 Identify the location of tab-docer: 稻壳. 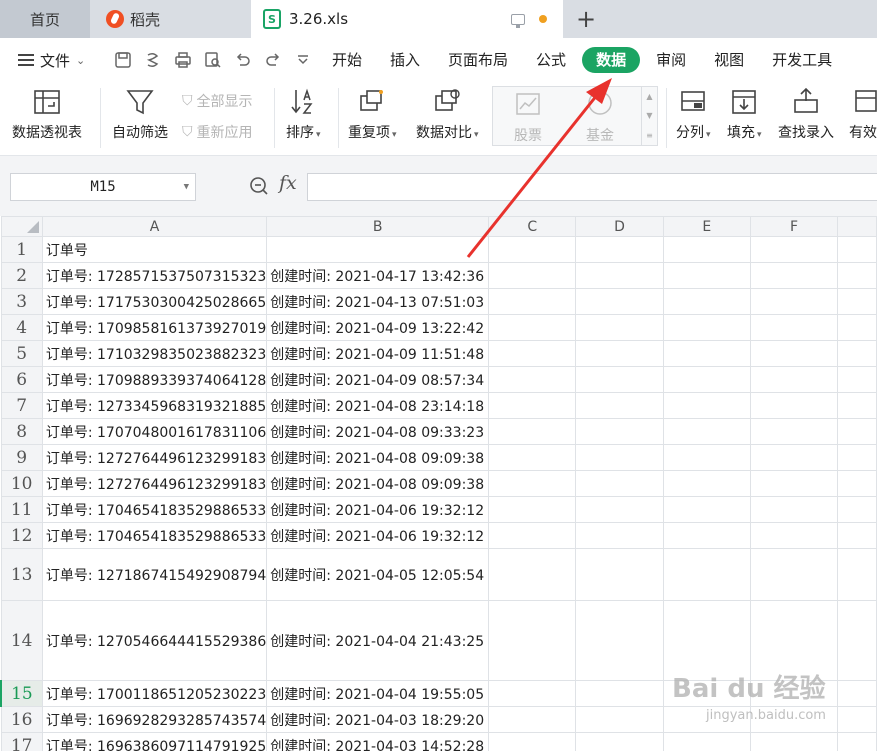
(170, 19).